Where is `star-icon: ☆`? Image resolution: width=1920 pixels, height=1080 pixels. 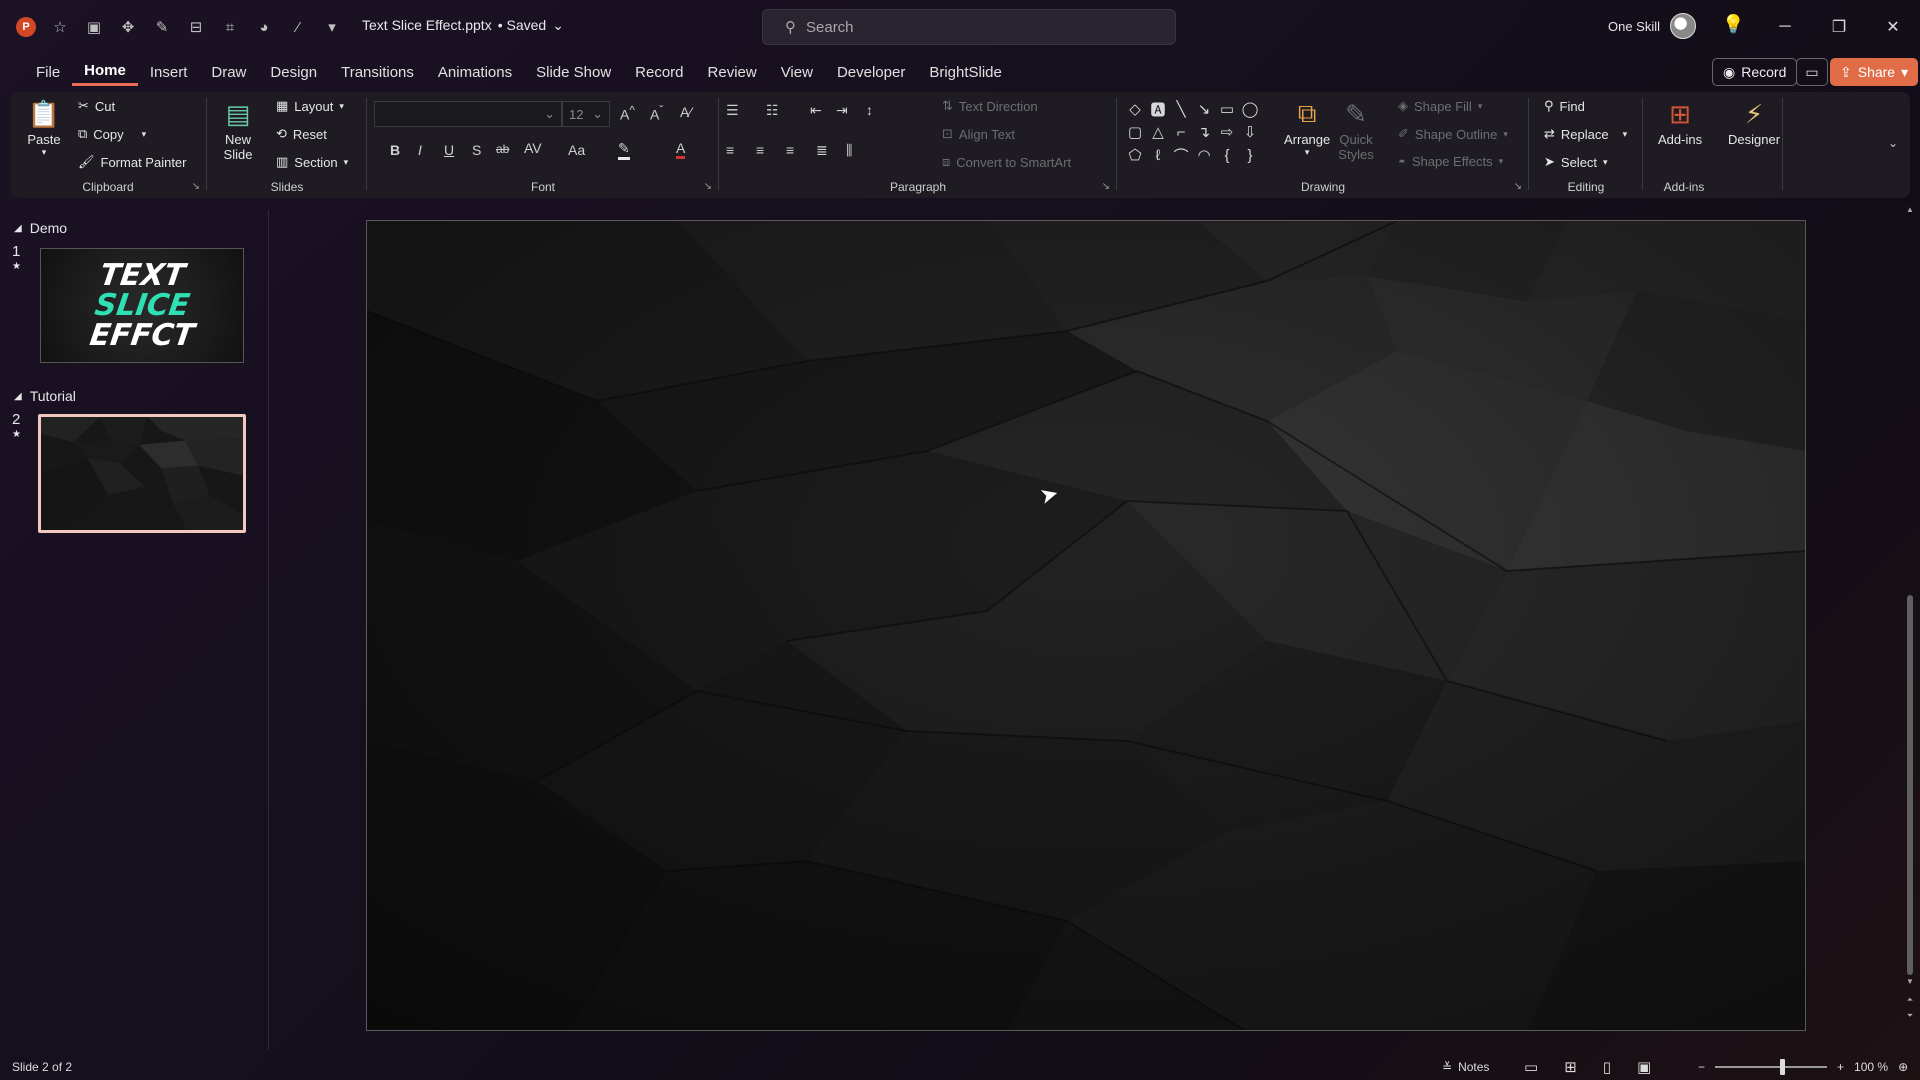
star-icon: ☆ is located at coordinates (60, 27).